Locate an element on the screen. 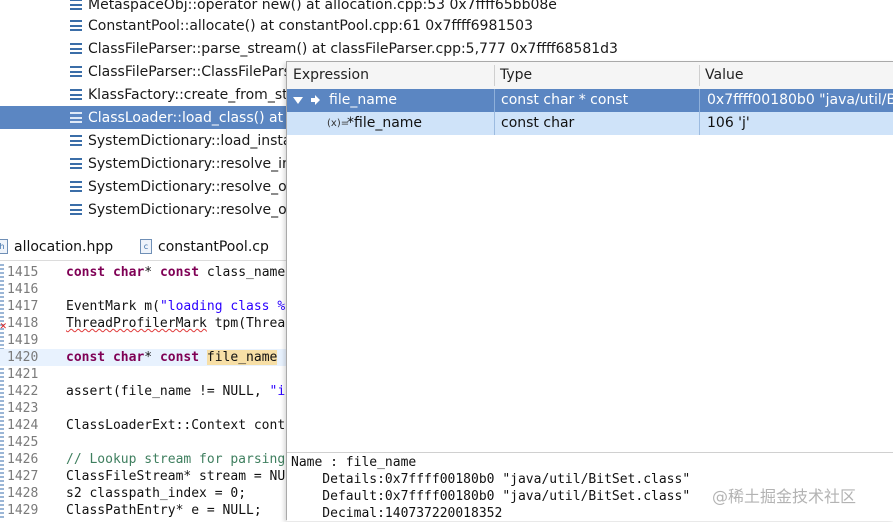 Image resolution: width=893 pixels, height=522 pixels. column-header-type: Type is located at coordinates (513, 75).